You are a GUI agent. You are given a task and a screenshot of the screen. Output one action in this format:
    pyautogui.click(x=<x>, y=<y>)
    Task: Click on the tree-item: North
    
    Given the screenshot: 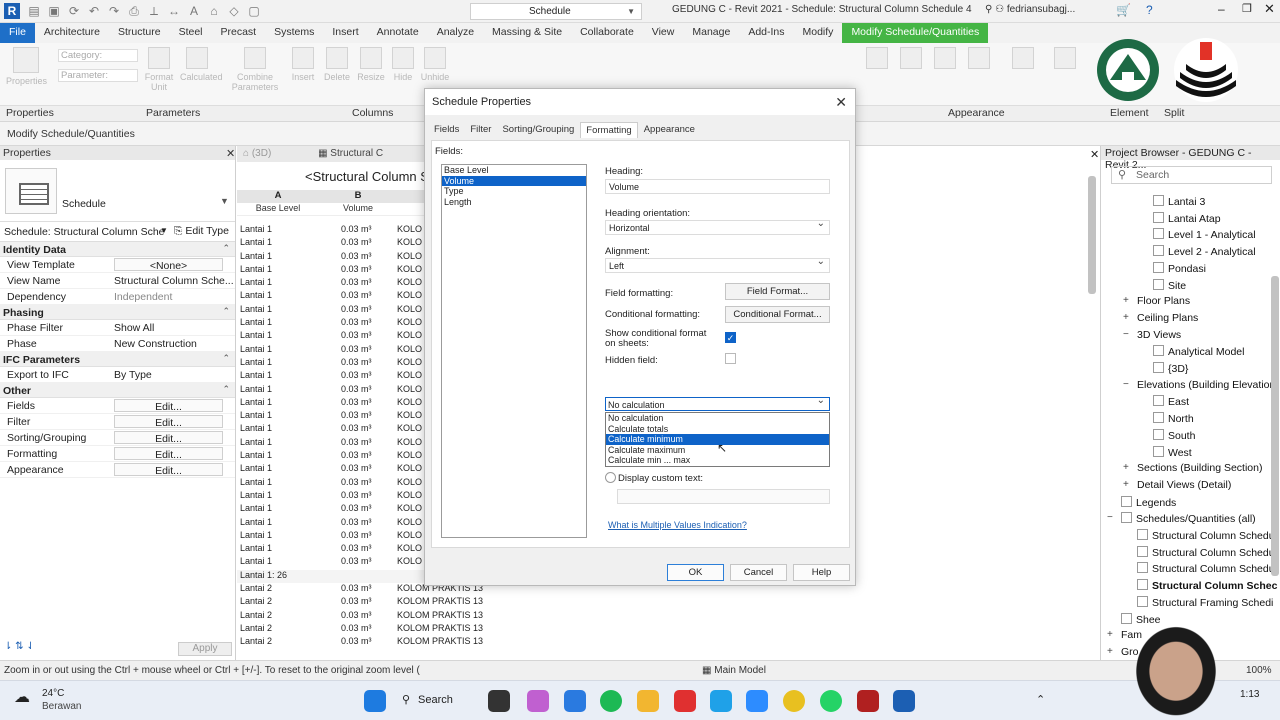 What is the action you would take?
    pyautogui.click(x=1173, y=418)
    